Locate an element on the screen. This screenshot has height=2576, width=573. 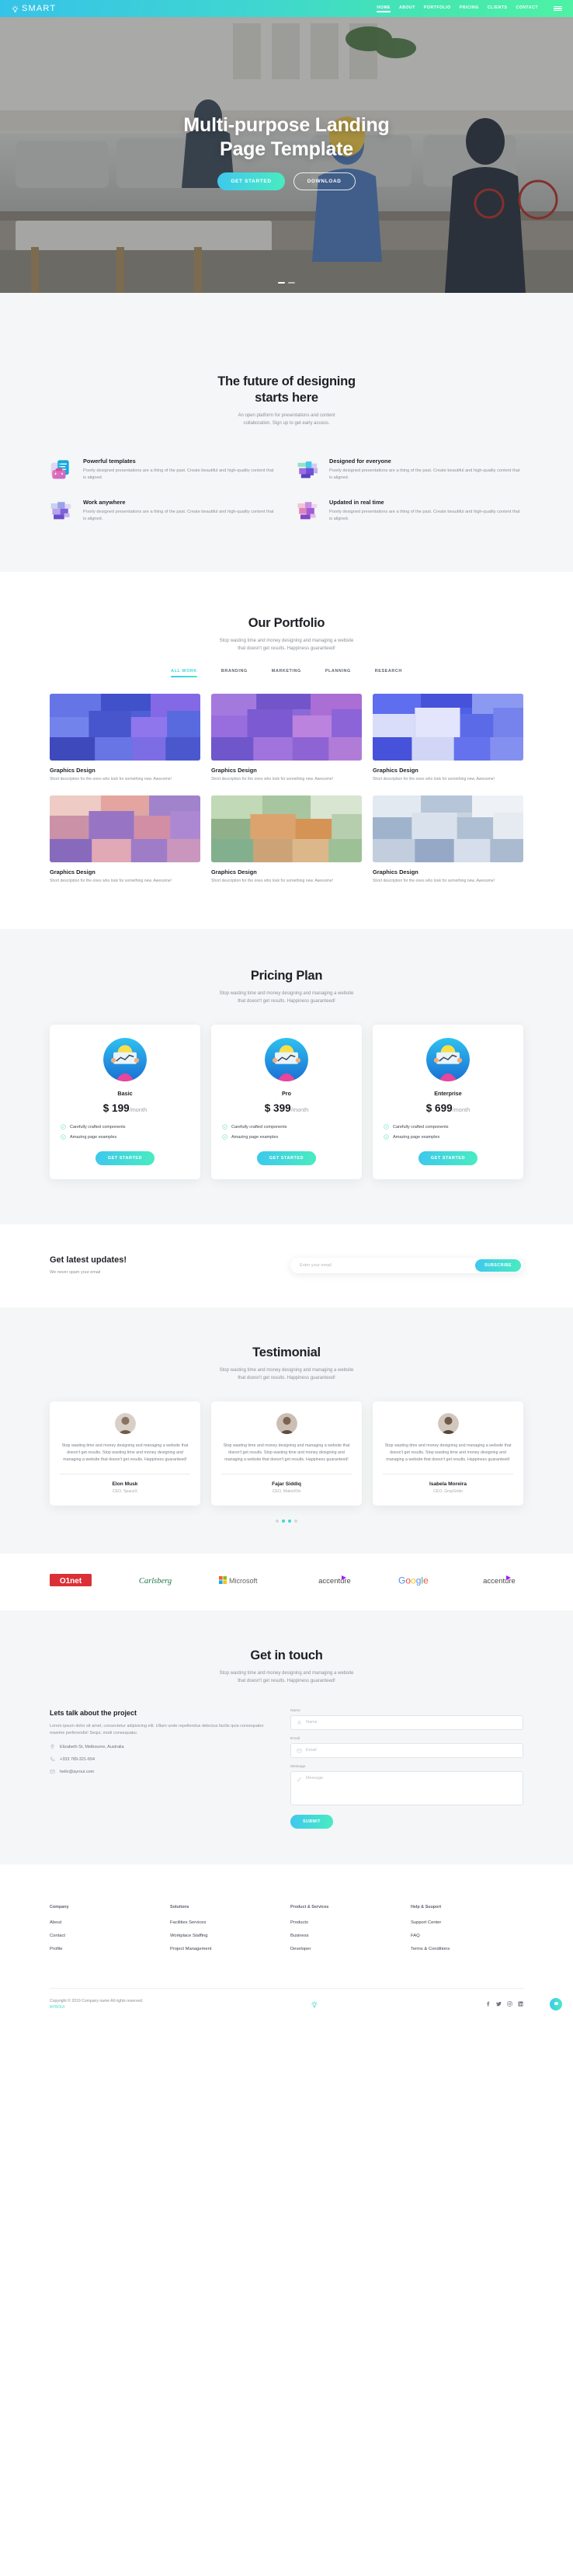
feature-title: Updated in real time is located at coordinates (356, 502).